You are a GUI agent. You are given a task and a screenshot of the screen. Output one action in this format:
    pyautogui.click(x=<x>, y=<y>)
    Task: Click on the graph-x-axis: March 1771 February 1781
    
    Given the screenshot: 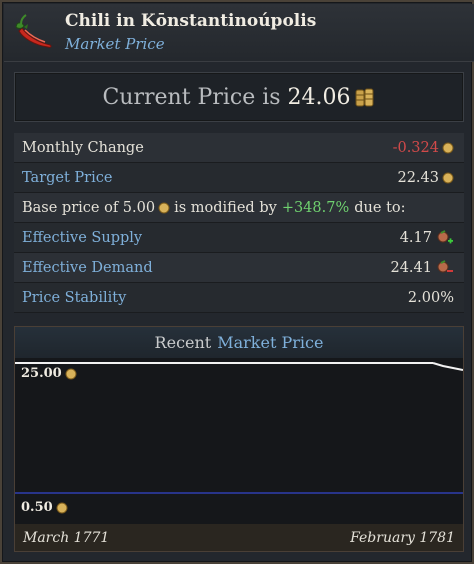 What is the action you would take?
    pyautogui.click(x=239, y=537)
    